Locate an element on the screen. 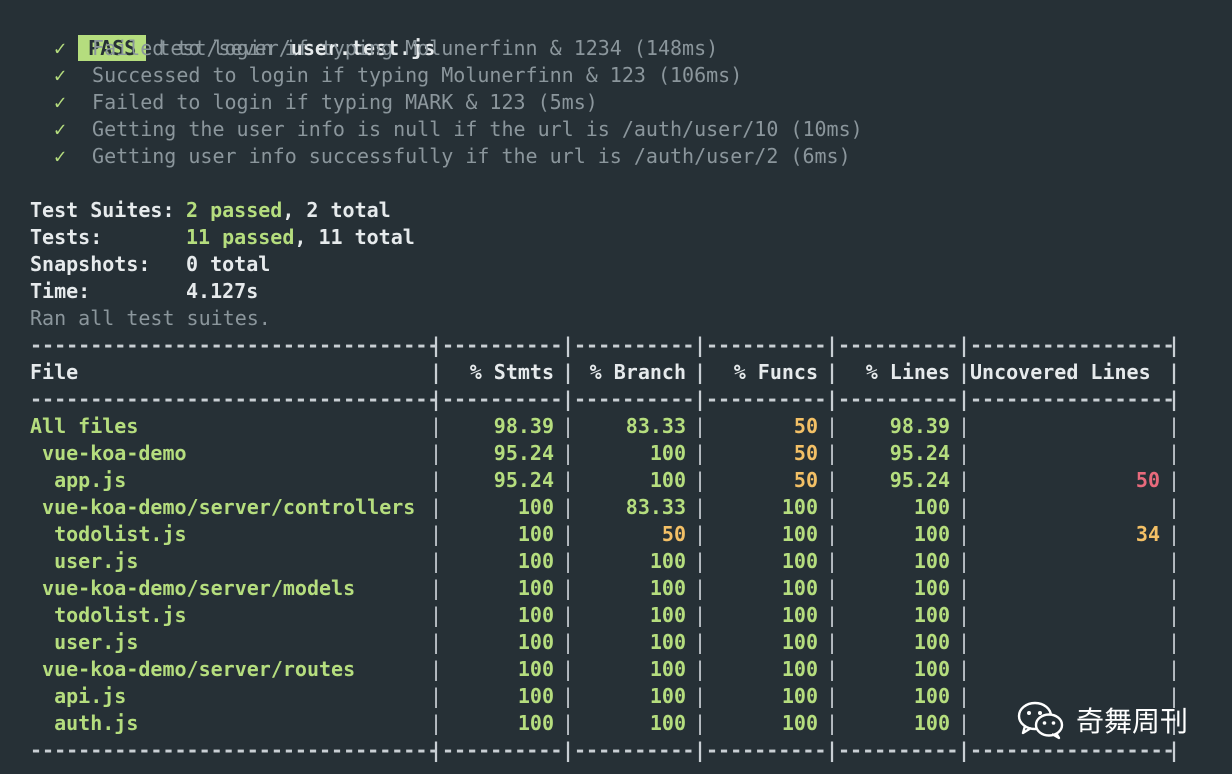  header-branch: % Branch is located at coordinates (637, 372).